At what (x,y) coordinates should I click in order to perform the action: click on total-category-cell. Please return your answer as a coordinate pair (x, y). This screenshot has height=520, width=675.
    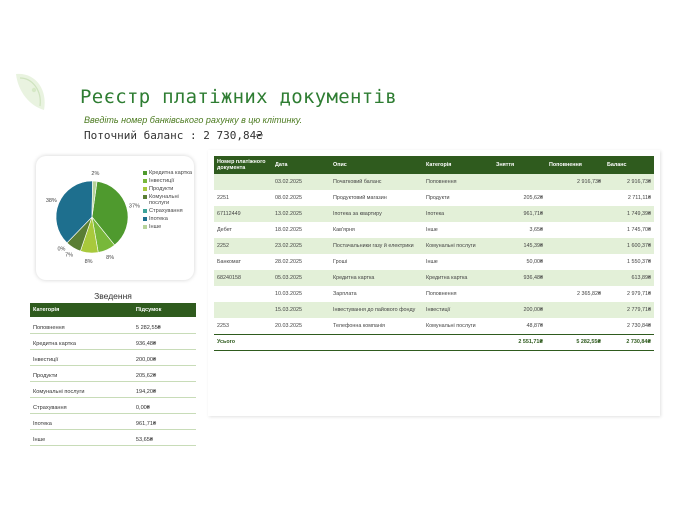
    Looking at the image, I should click on (458, 342).